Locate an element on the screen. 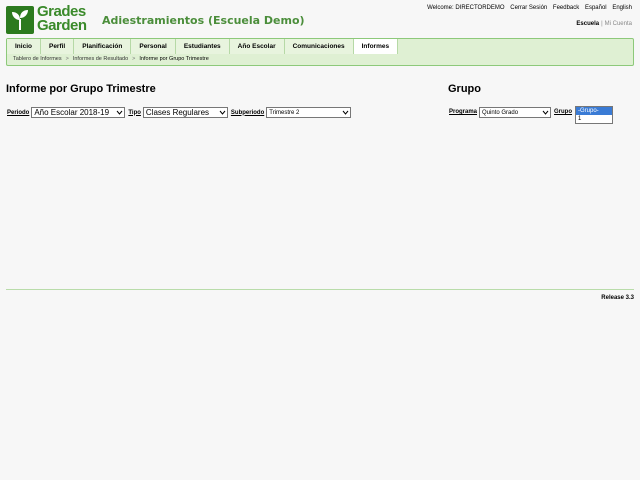 This screenshot has height=480, width=640. lang-es-link: Español is located at coordinates (596, 8).